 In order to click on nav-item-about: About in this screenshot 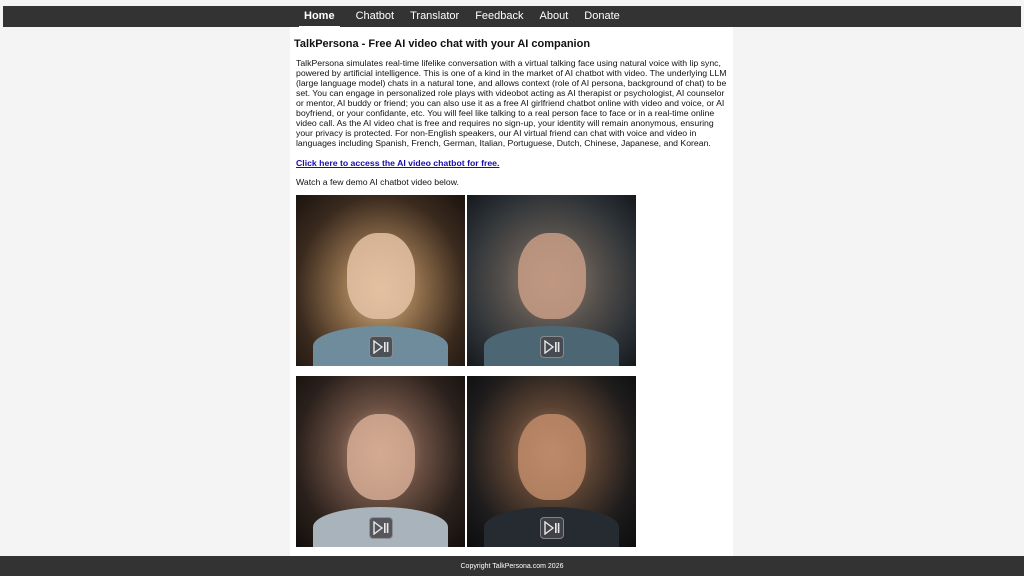, I will do `click(554, 16)`.